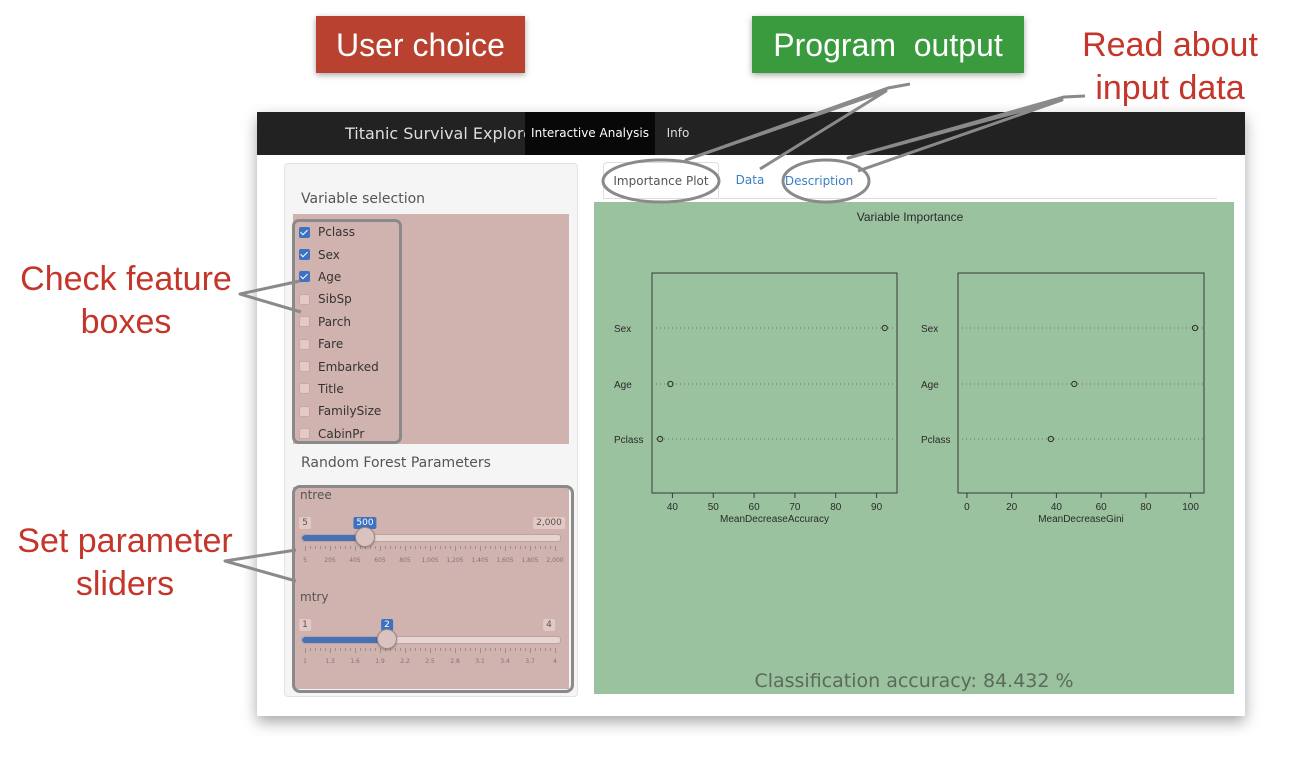  What do you see at coordinates (1170, 88) in the screenshot?
I see `read-about-line2: input data` at bounding box center [1170, 88].